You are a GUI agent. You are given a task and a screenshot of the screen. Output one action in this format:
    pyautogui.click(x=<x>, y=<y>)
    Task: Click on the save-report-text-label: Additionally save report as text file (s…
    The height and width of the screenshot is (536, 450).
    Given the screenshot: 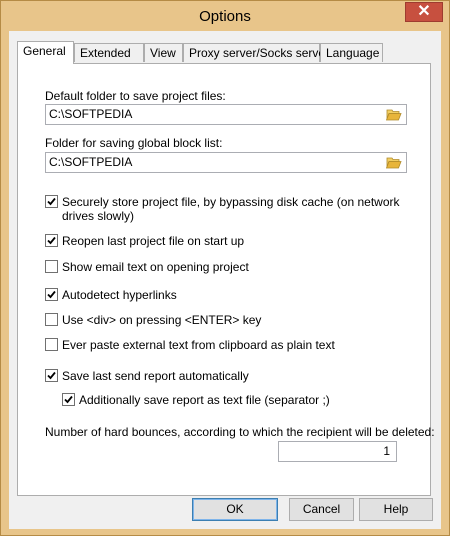 What is the action you would take?
    pyautogui.click(x=204, y=400)
    